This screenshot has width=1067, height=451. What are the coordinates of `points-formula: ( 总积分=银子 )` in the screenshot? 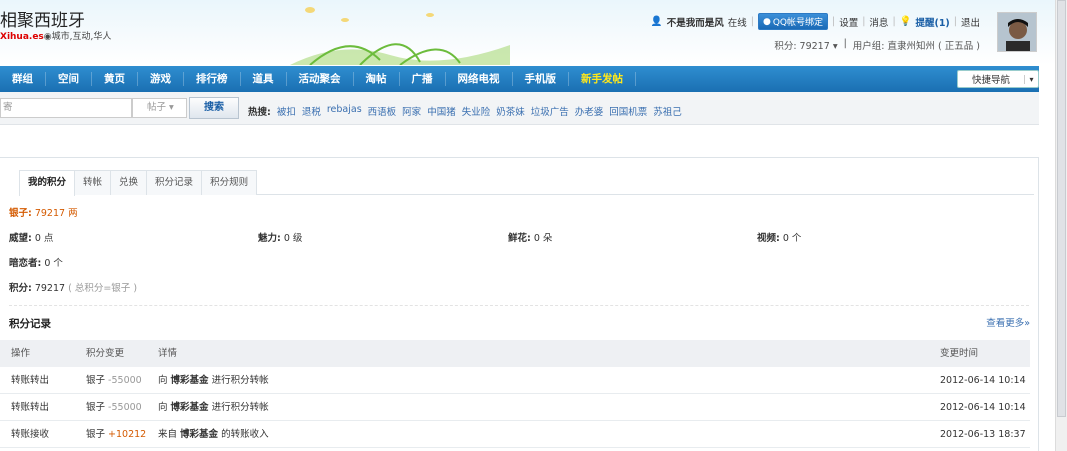 It's located at (103, 288).